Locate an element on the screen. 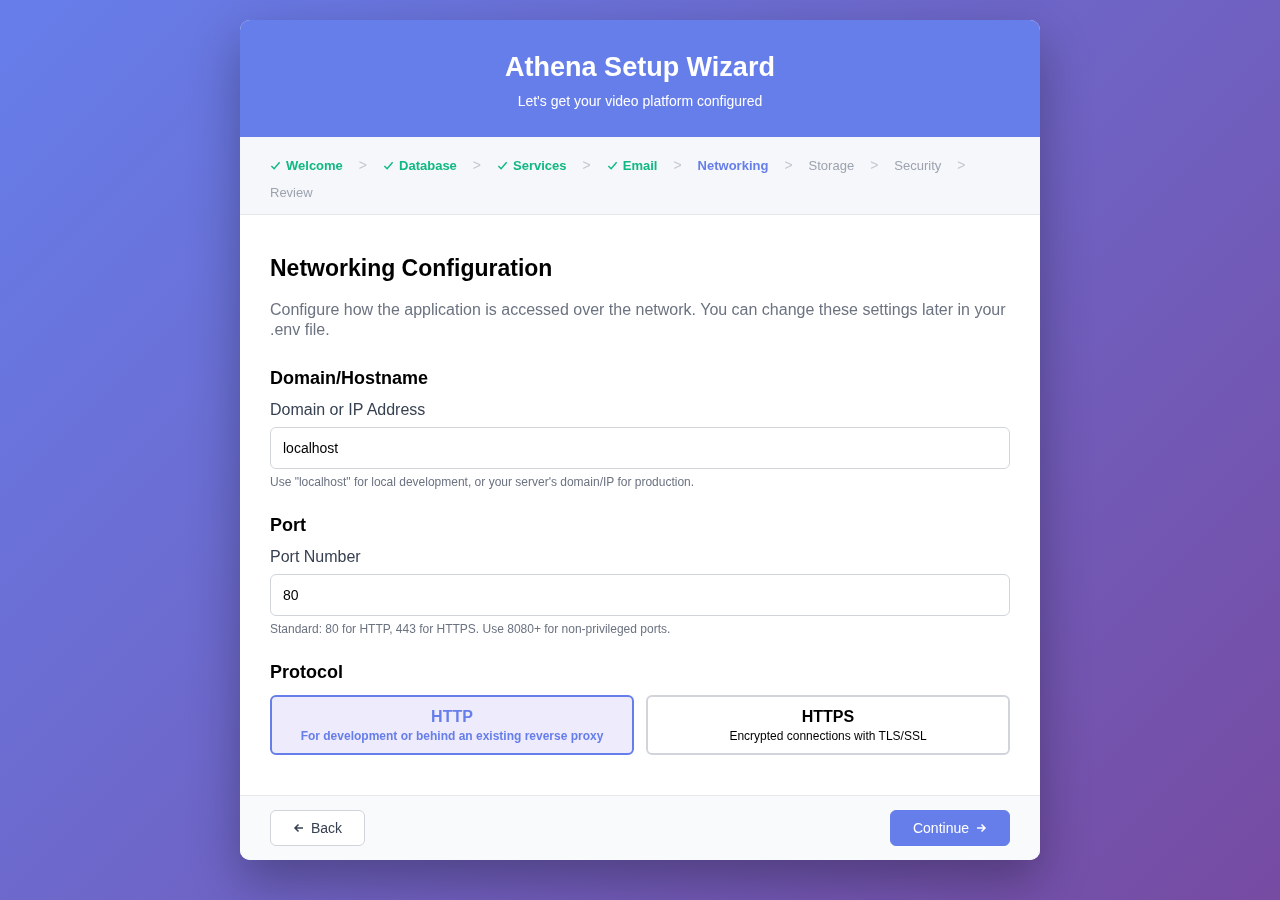 This screenshot has height=900, width=1280. step-item: Security is located at coordinates (918, 165).